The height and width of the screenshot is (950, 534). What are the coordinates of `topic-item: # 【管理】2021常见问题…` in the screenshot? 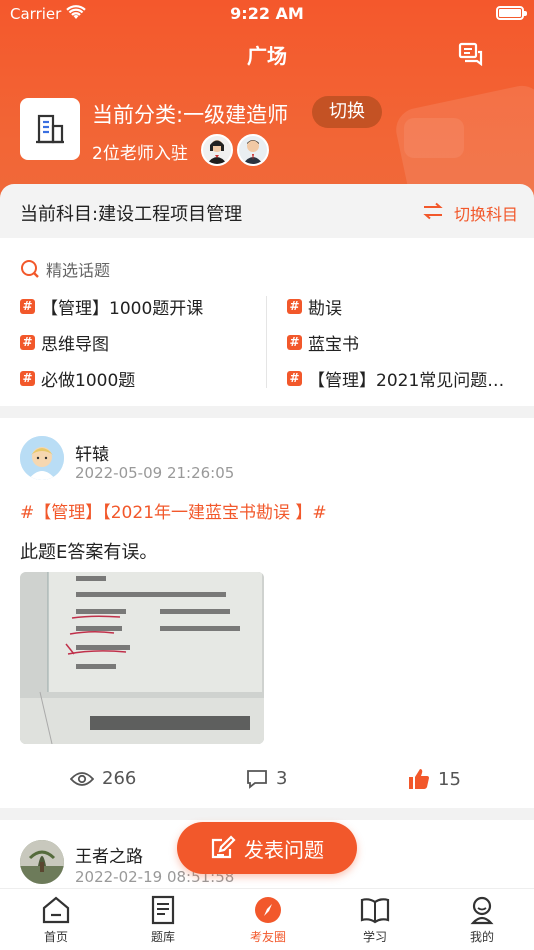 It's located at (395, 378).